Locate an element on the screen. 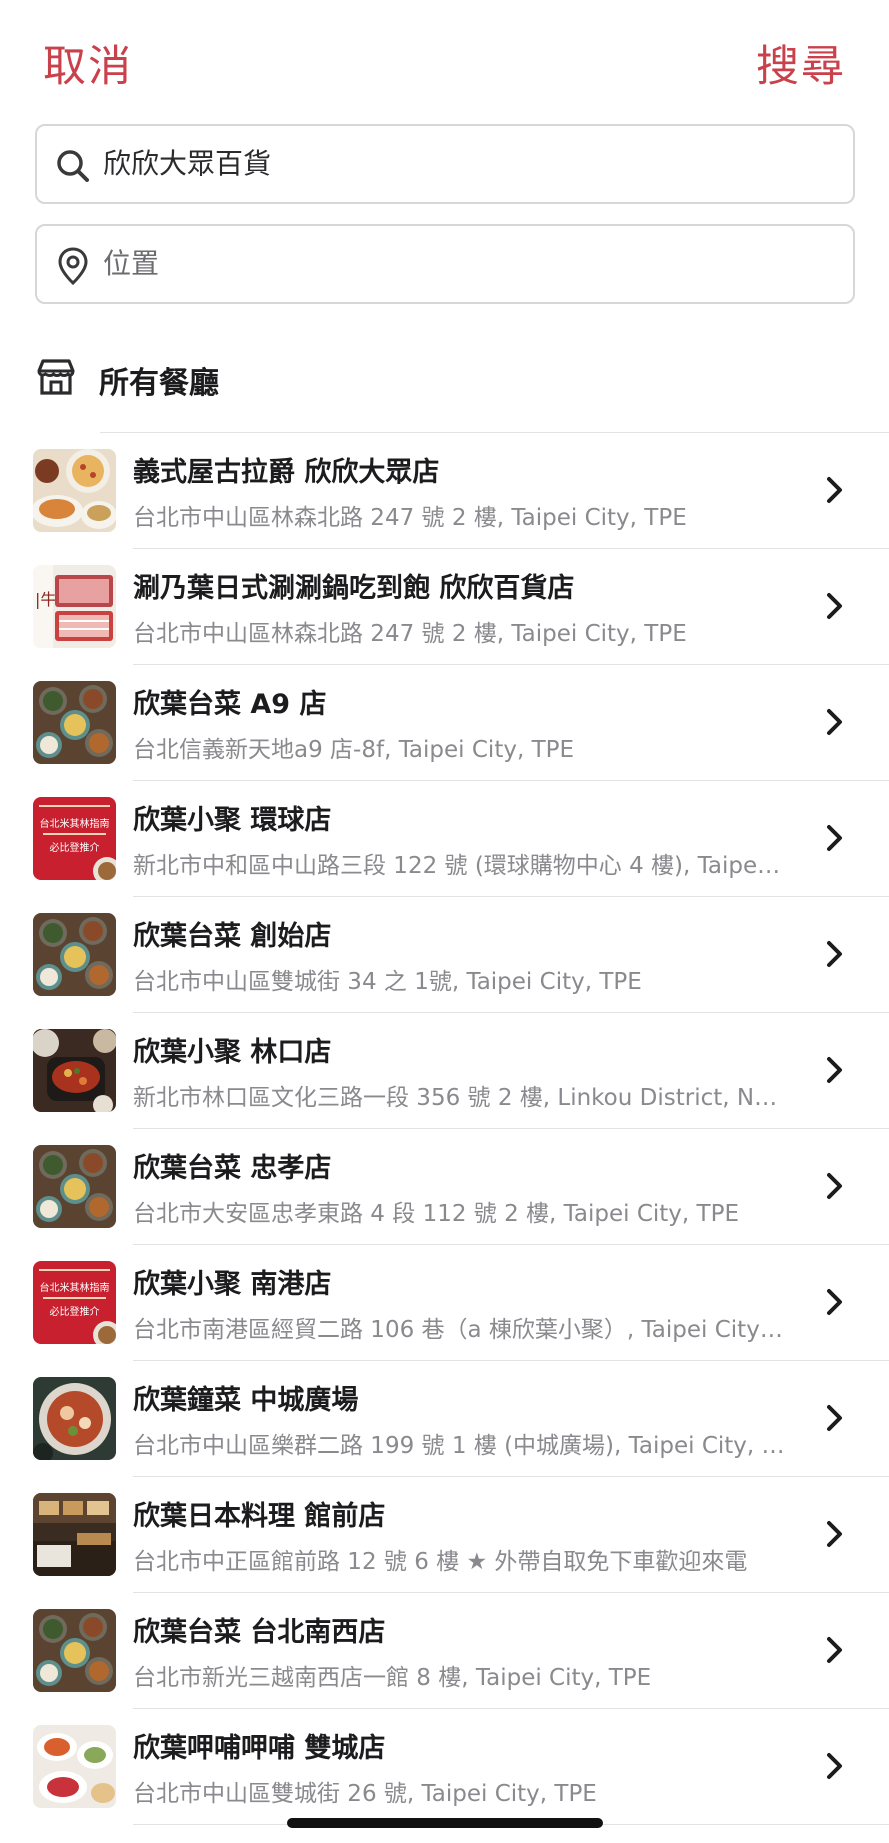  restaurant-address: 台北市中正區館前路 12 號 6 樓 ★ 外帶自取免下車歡迎來電 is located at coordinates (440, 1562).